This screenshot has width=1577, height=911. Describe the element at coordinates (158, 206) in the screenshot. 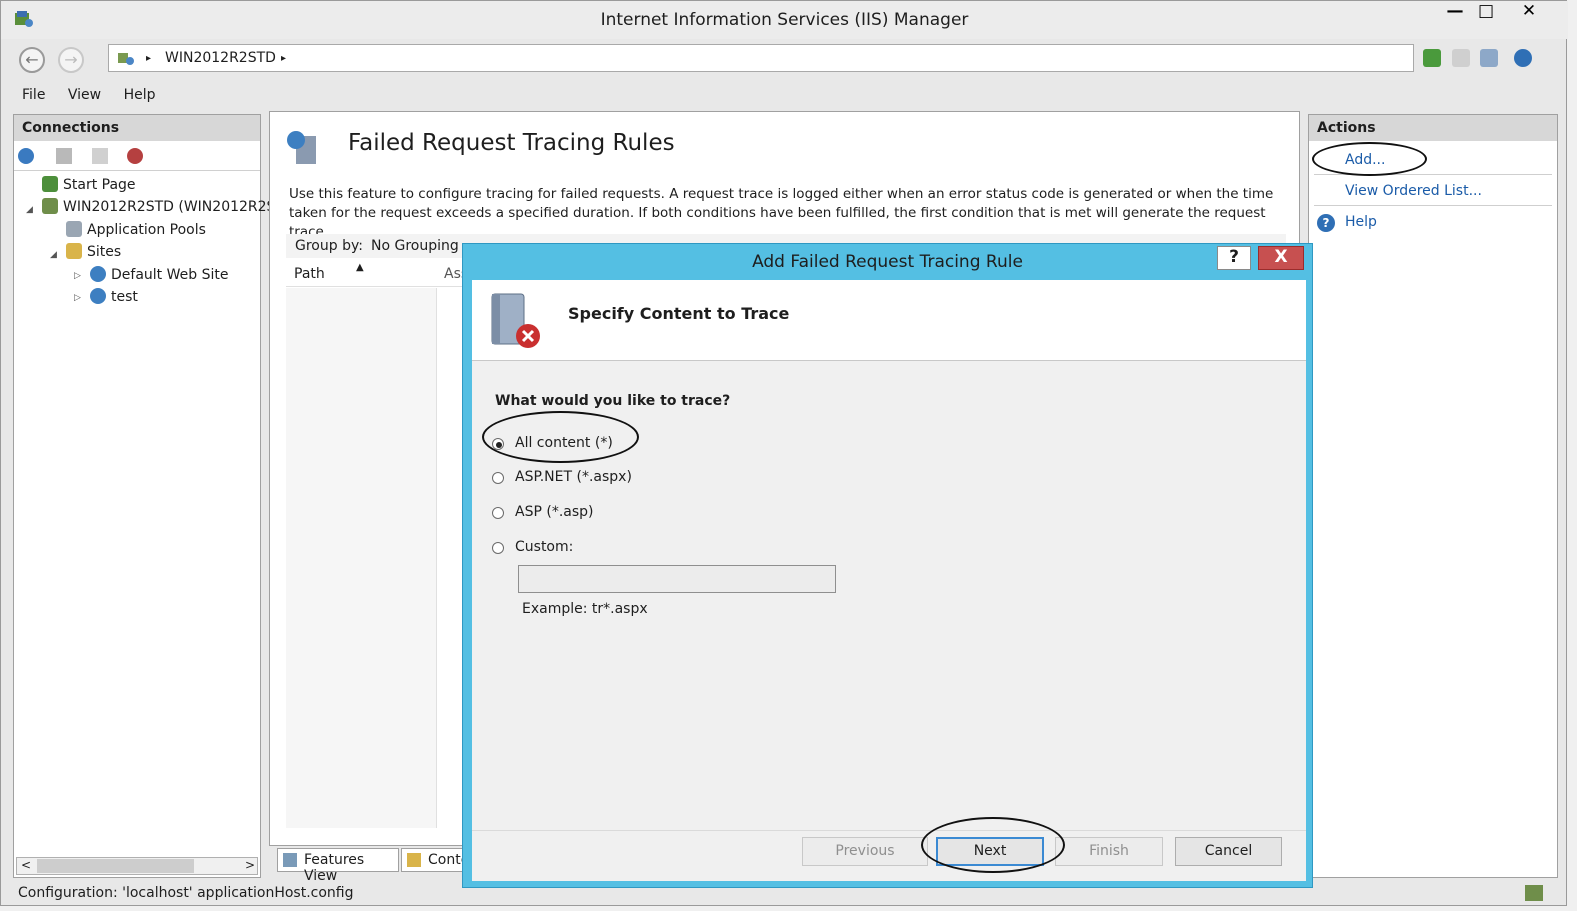

I see `tree-server: WIN2012R2STD (WIN2012R2S` at that location.